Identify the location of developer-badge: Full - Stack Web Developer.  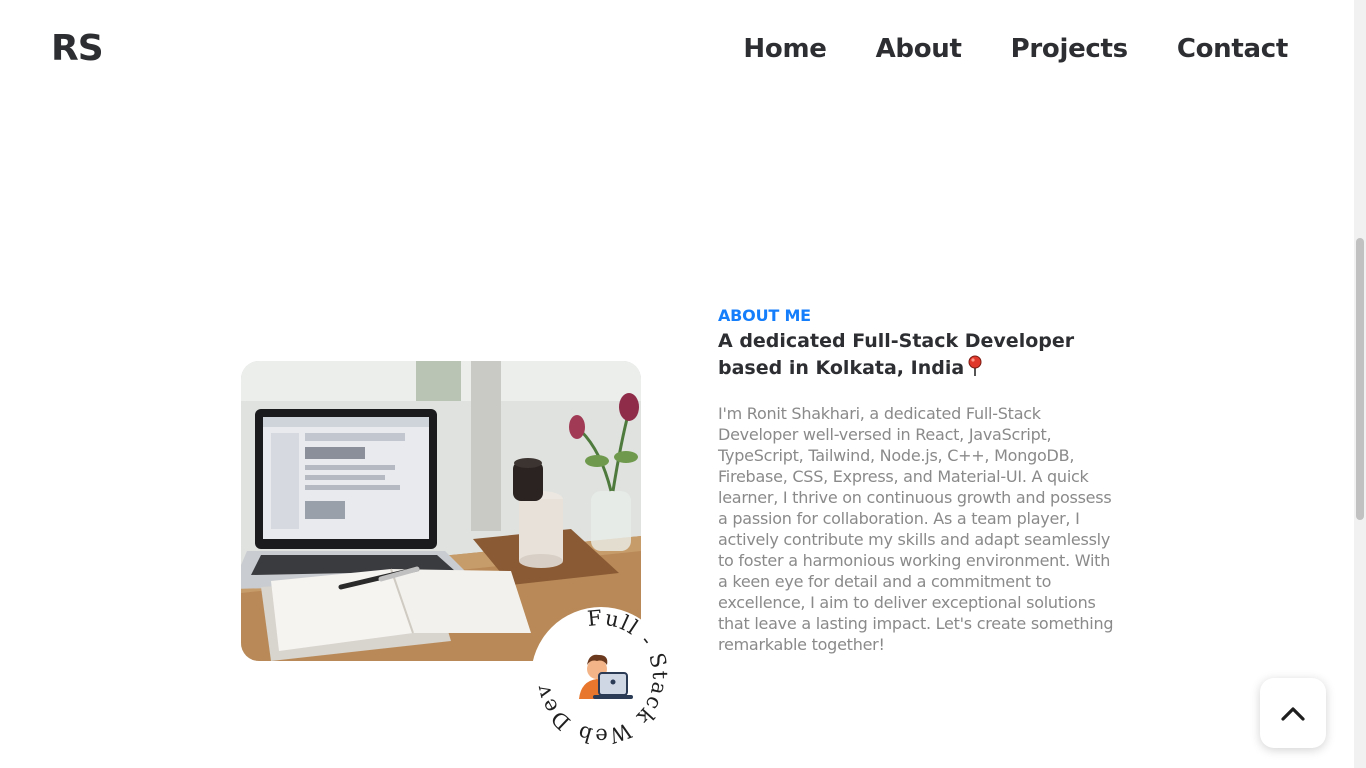
(597, 668).